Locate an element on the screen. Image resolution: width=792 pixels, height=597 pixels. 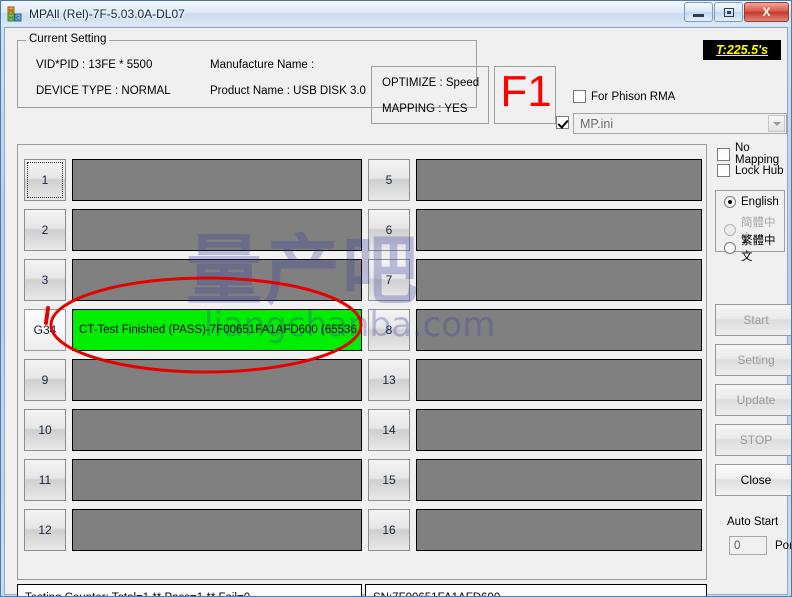
close-action-button-label: Close is located at coordinates (756, 480).